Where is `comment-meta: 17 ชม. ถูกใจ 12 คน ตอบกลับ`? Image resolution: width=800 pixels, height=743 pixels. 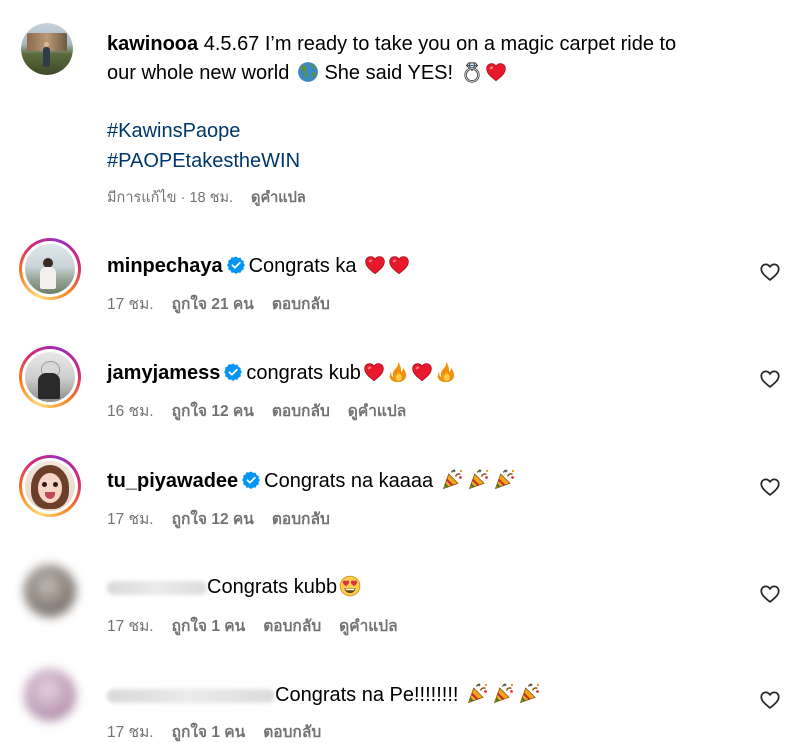 comment-meta: 17 ชม. ถูกใจ 12 คน ตอบกลับ is located at coordinates (227, 520).